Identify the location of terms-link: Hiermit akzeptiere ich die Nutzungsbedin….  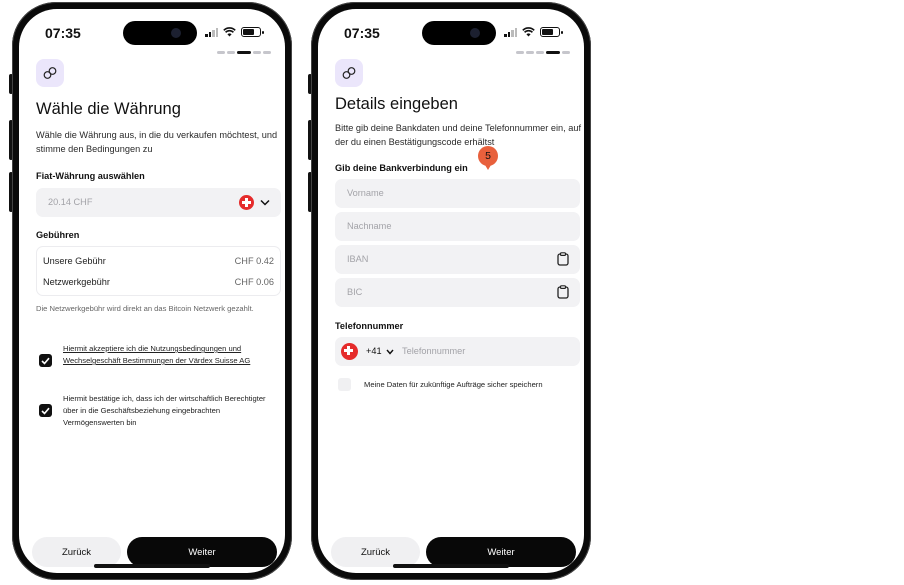
(170, 355).